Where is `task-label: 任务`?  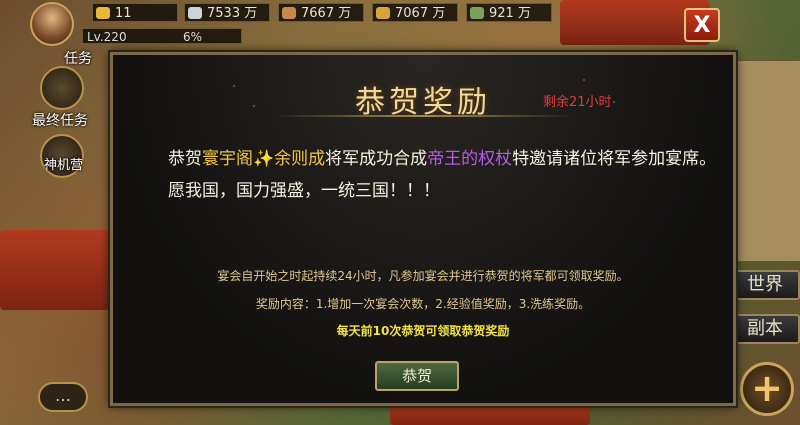
task-label: 任务 is located at coordinates (78, 58).